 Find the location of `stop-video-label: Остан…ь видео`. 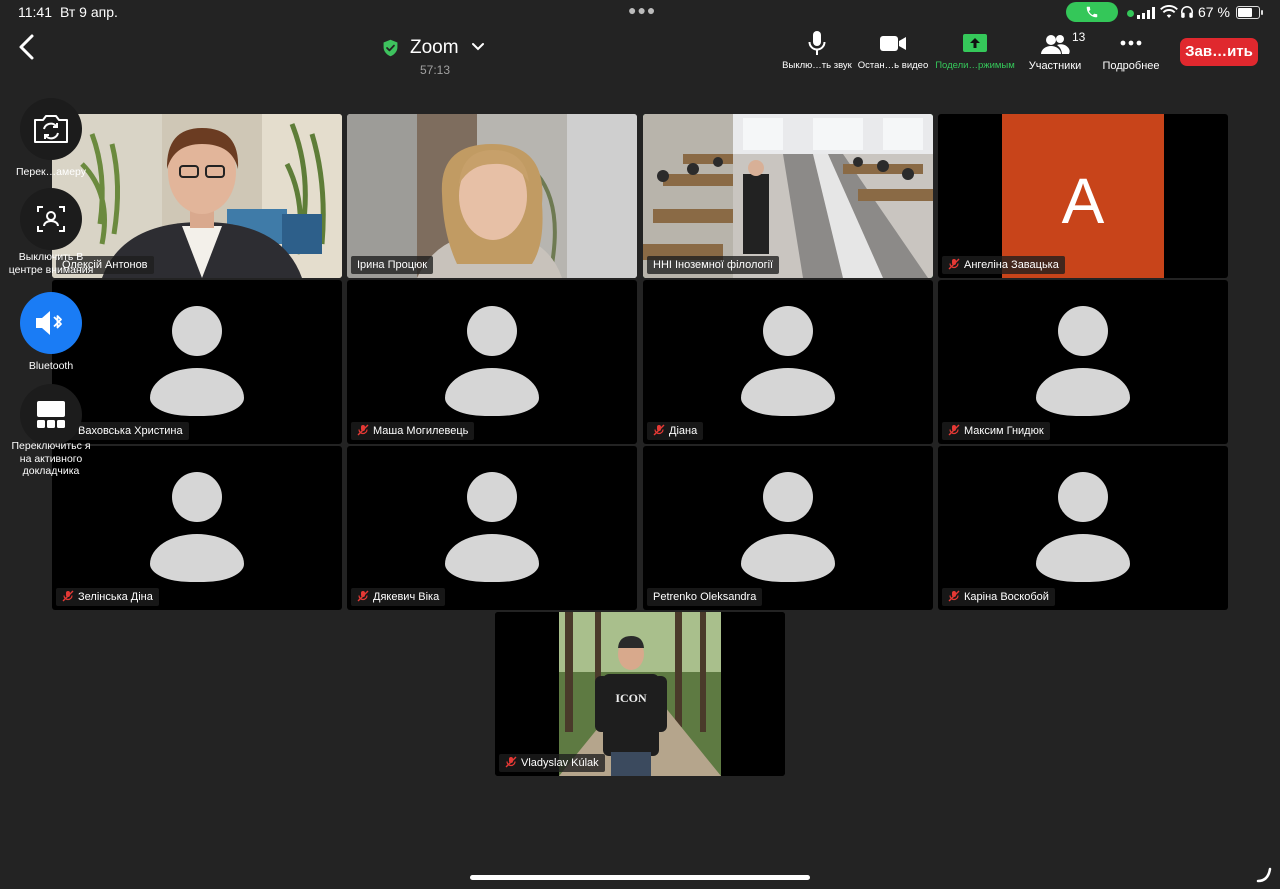

stop-video-label: Остан…ь видео is located at coordinates (893, 65).